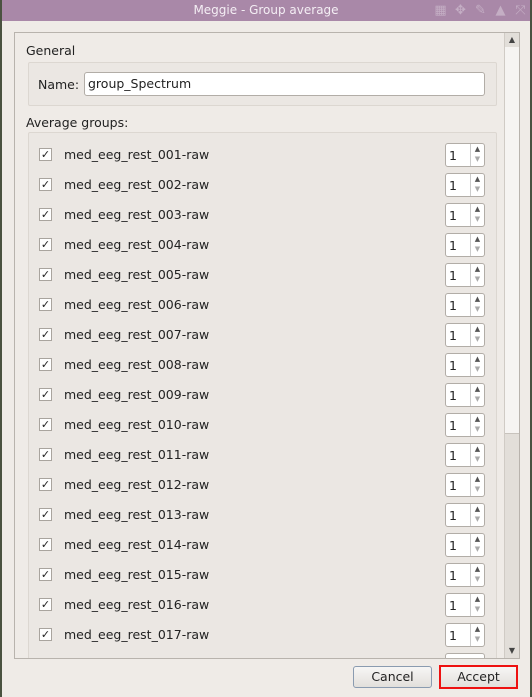 The width and height of the screenshot is (532, 697). What do you see at coordinates (512, 40) in the screenshot?
I see `scroll-up-icon: ▲` at bounding box center [512, 40].